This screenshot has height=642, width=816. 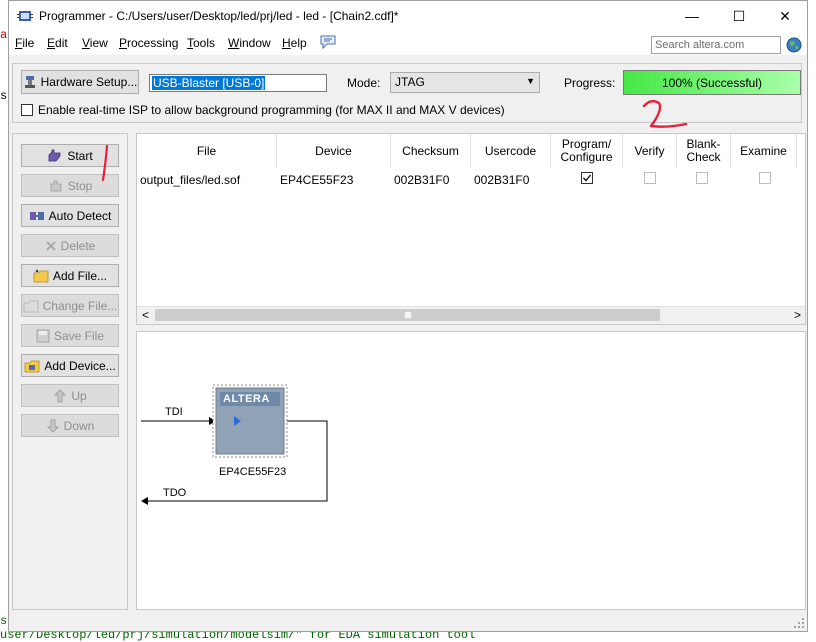 I want to click on cell-checksum: 002B31F0, so click(x=422, y=180).